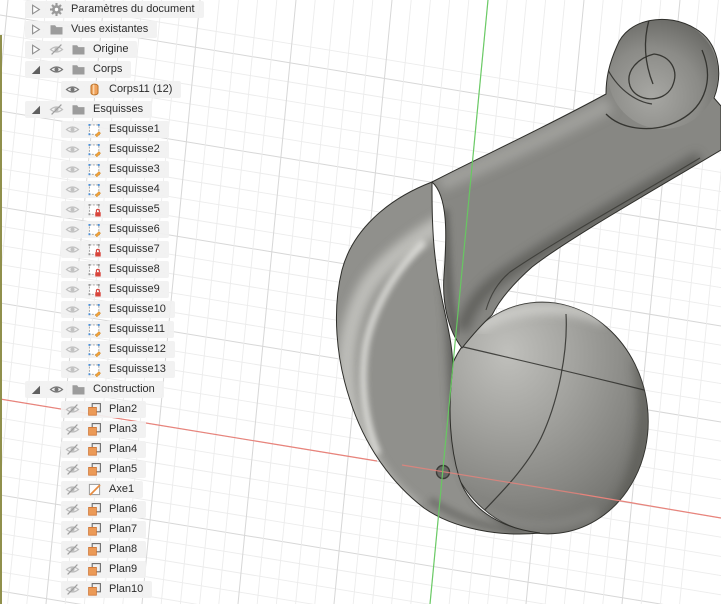 The width and height of the screenshot is (721, 604). I want to click on tree-item-esquisse11: Esquisse11, so click(118, 329).